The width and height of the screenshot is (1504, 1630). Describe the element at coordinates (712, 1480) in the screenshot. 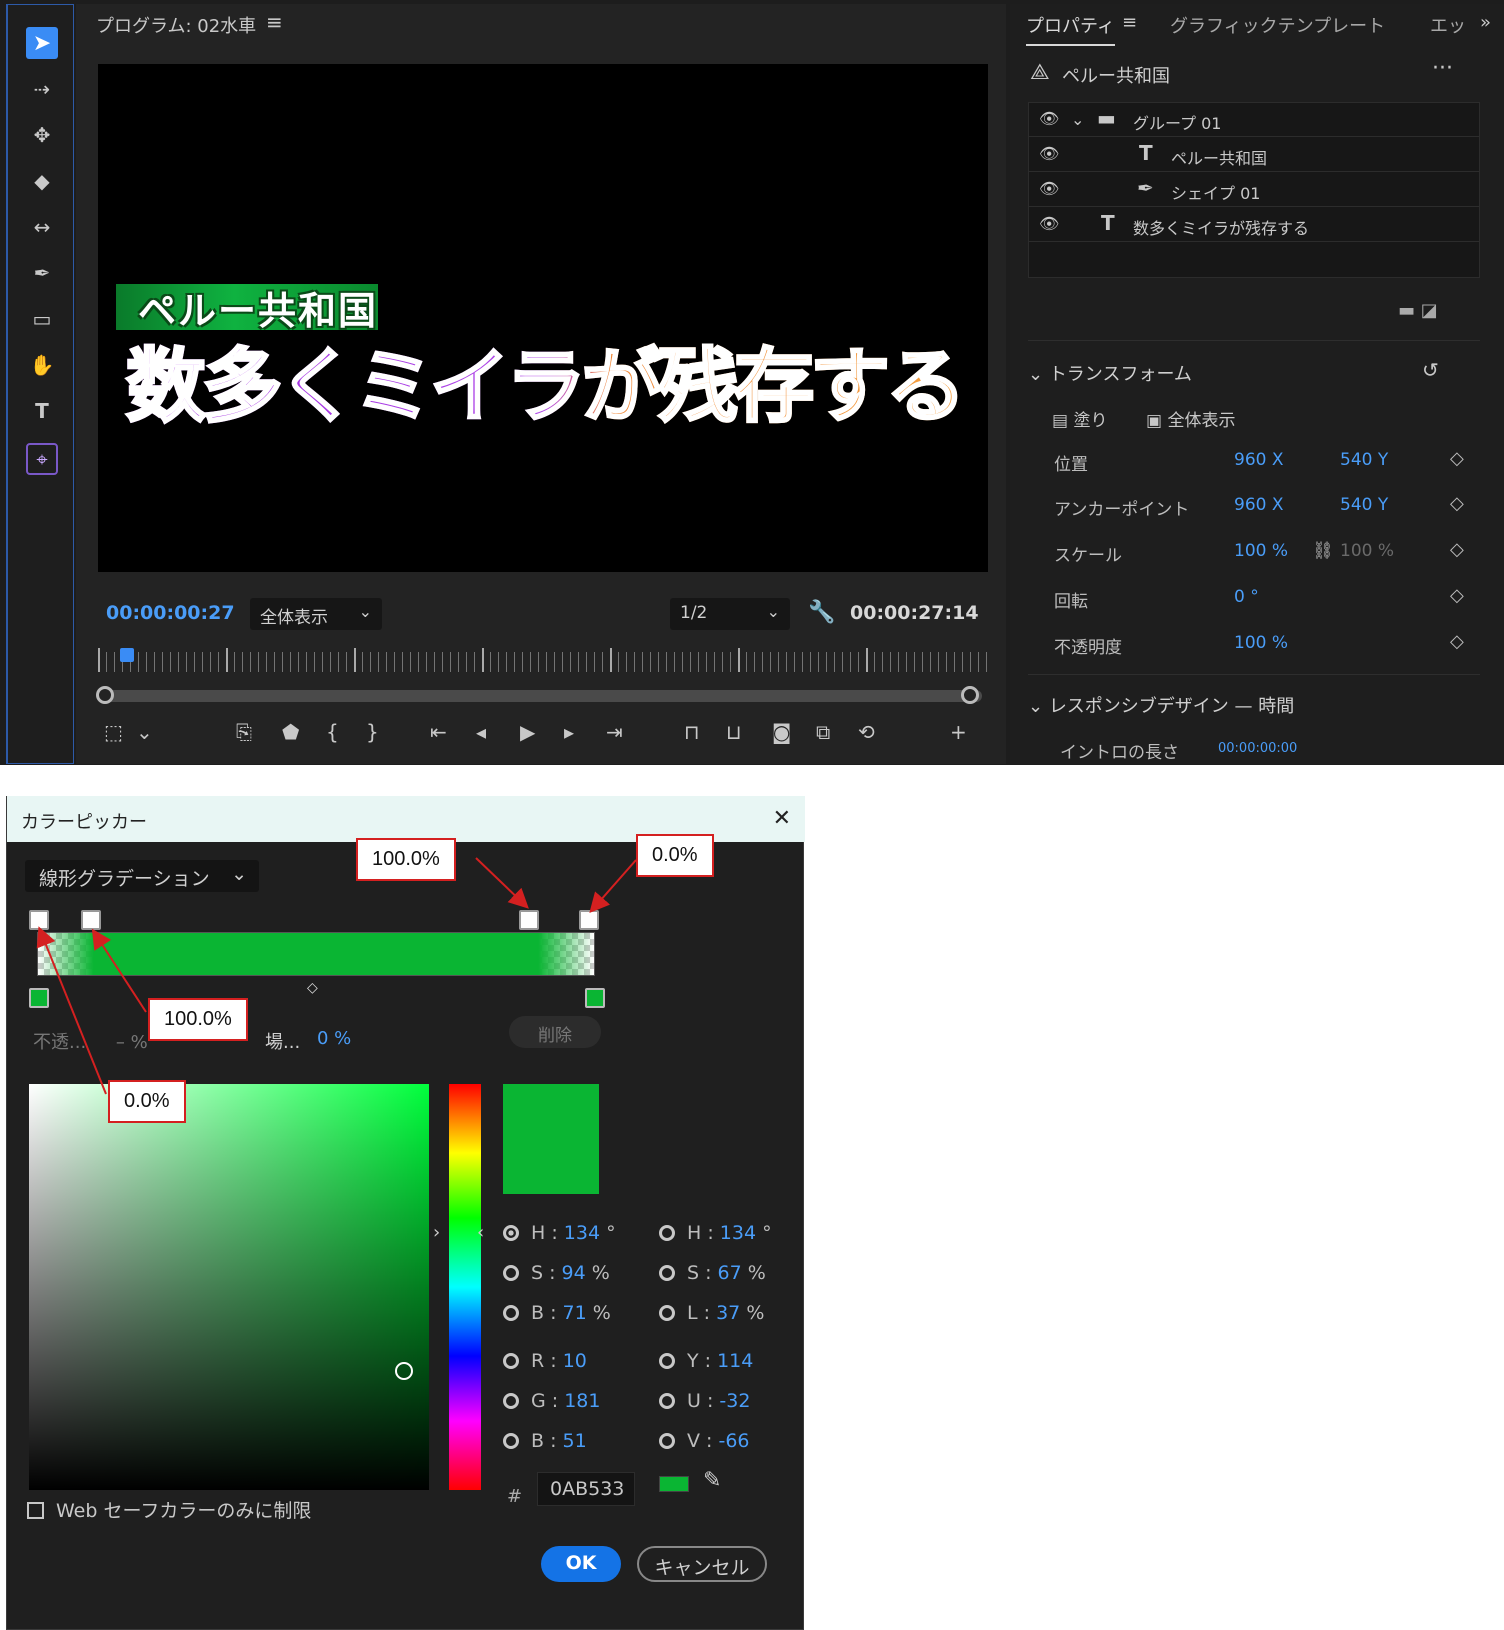

I see `eyedropper-icon: ✎` at that location.